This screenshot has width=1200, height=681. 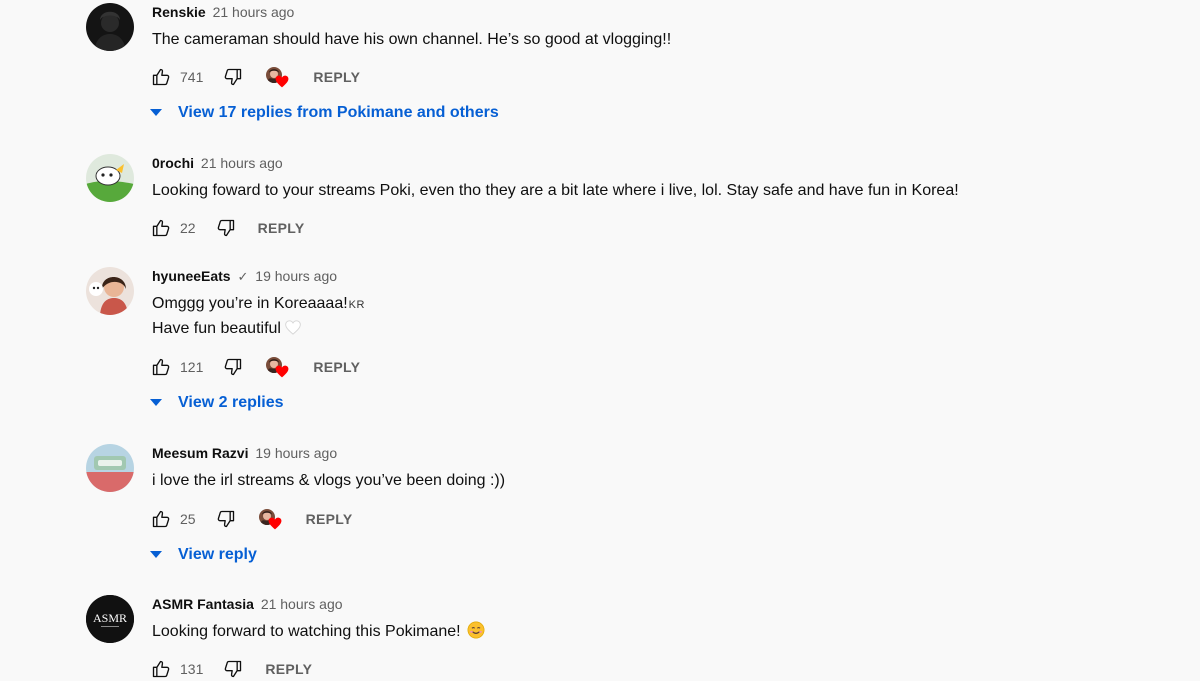 I want to click on comment-actions: 22 REPLY, so click(x=227, y=228).